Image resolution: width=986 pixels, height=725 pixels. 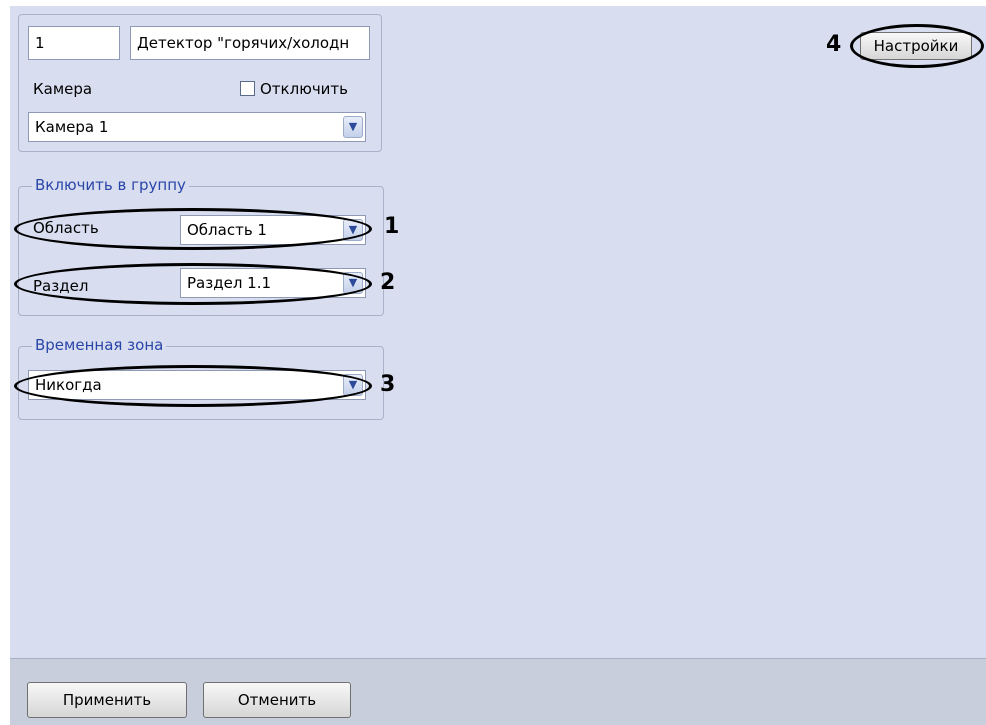 I want to click on disable-label: Отключить, so click(x=304, y=89).